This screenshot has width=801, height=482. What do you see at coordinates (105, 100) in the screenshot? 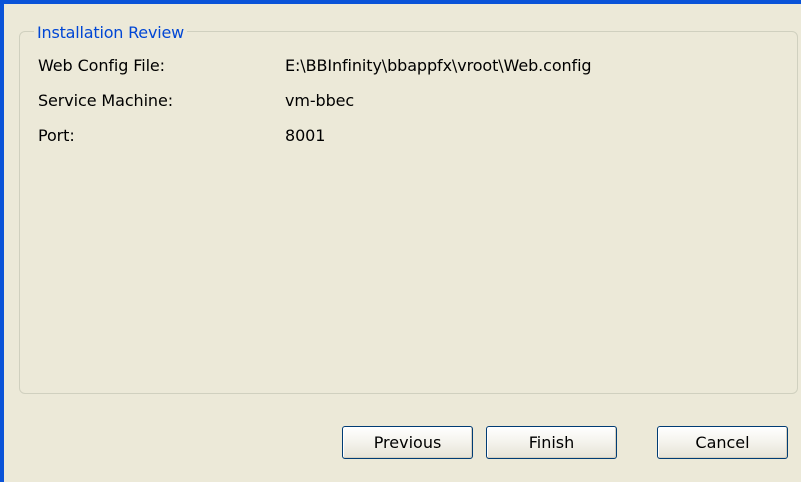
I see `service-machine-label: Service Machine:` at bounding box center [105, 100].